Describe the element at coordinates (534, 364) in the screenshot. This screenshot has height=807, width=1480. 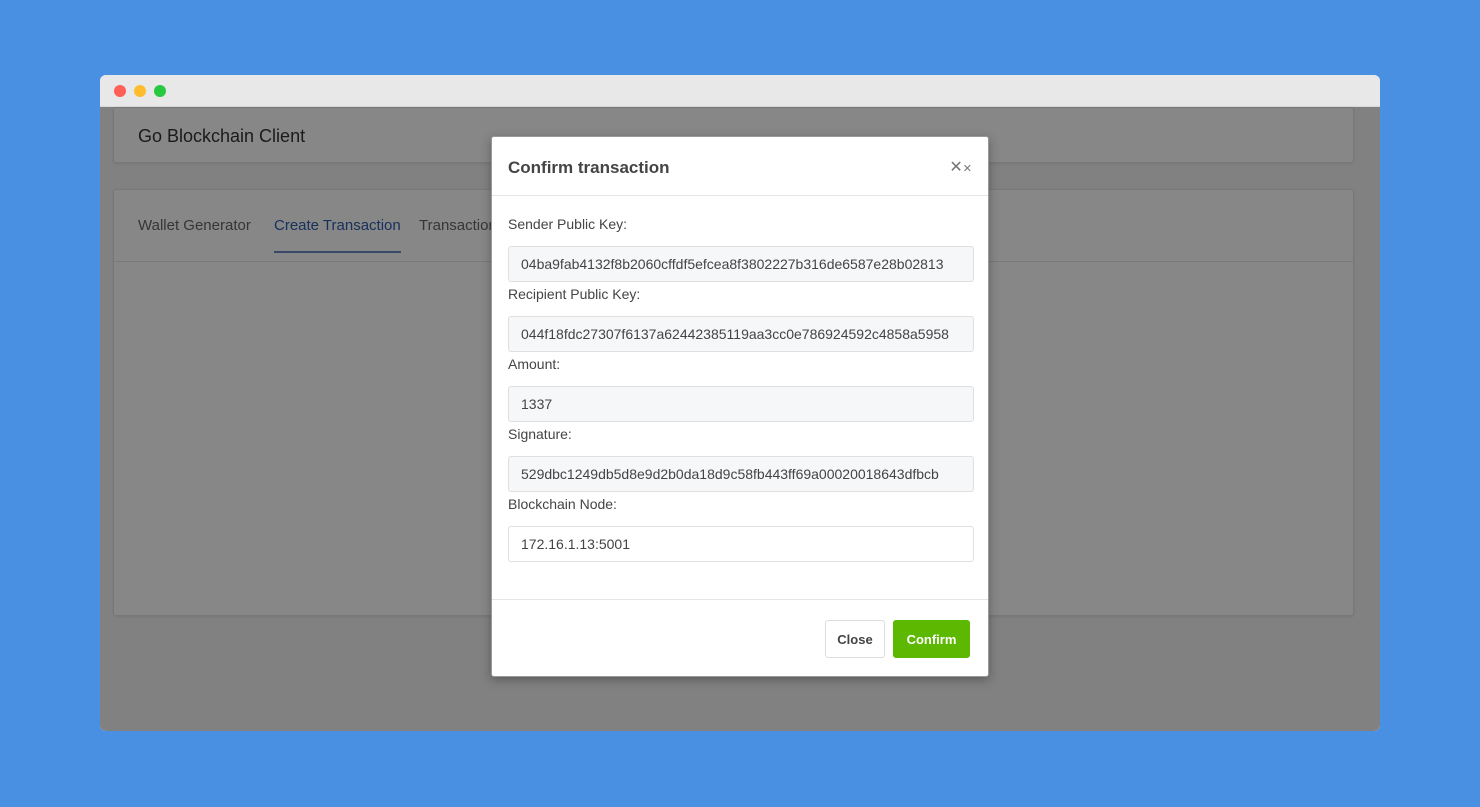
I see `amount-label: Amount:` at that location.